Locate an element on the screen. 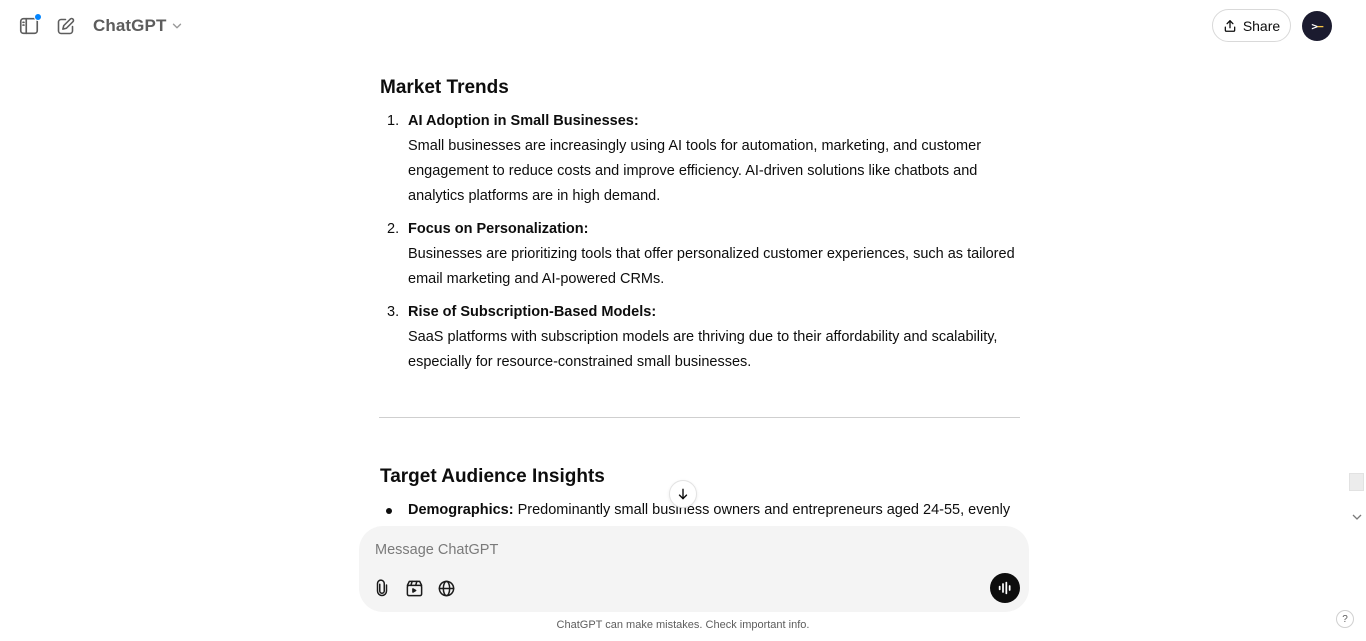 Image resolution: width=1366 pixels, height=641 pixels. attach-button is located at coordinates (382, 588).